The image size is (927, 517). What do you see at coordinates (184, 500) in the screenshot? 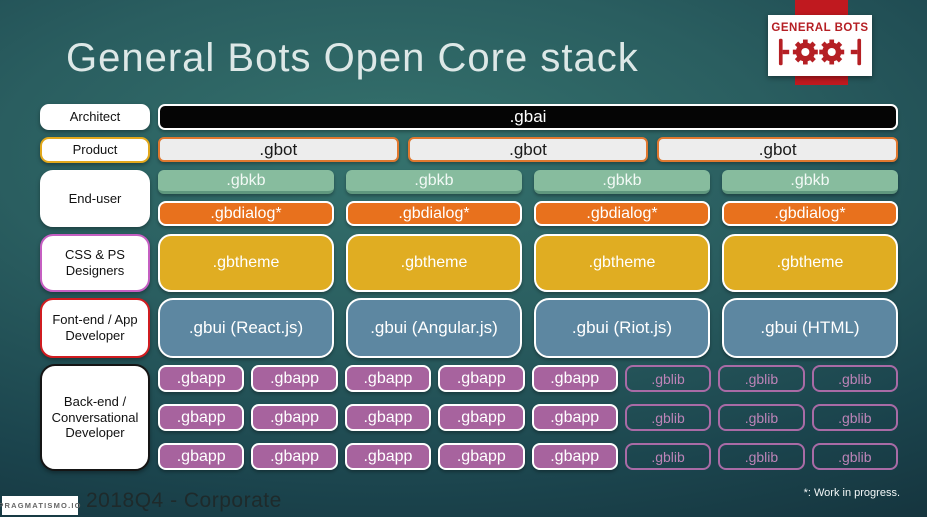
I see `footer-caption: 2018Q4 - Corporate` at bounding box center [184, 500].